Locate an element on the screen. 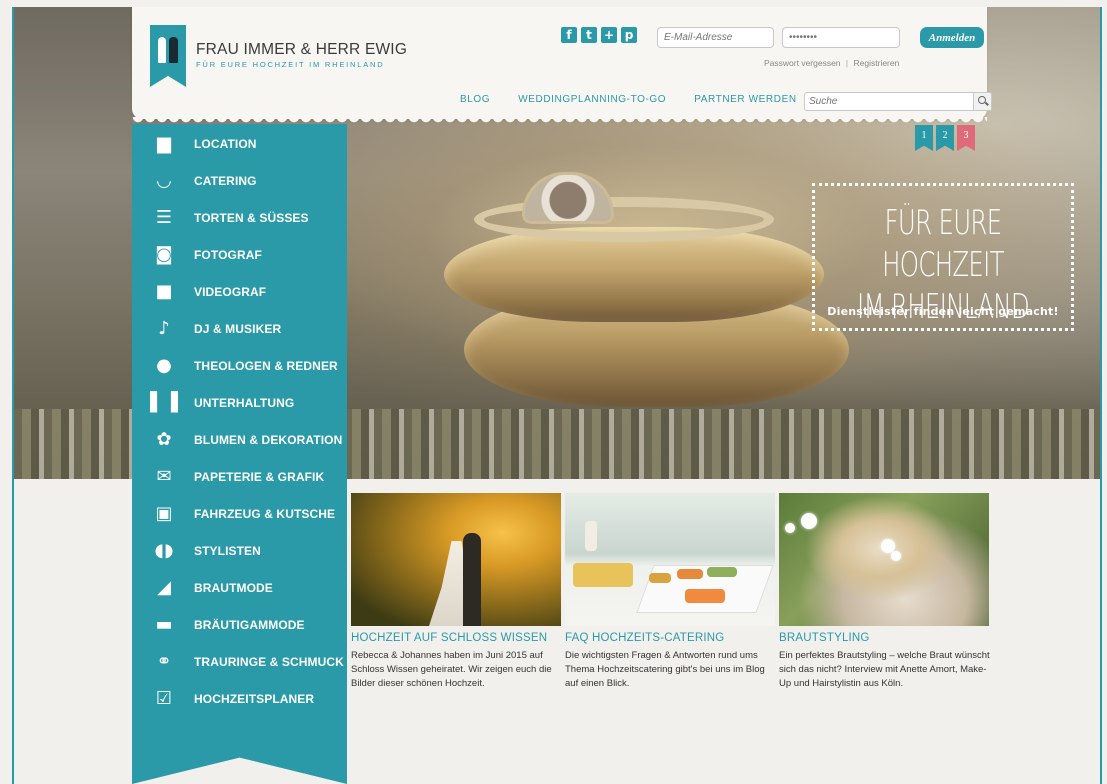  sidebar-item-stylisten: ◖◗ STYLISTEN is located at coordinates (239, 550).